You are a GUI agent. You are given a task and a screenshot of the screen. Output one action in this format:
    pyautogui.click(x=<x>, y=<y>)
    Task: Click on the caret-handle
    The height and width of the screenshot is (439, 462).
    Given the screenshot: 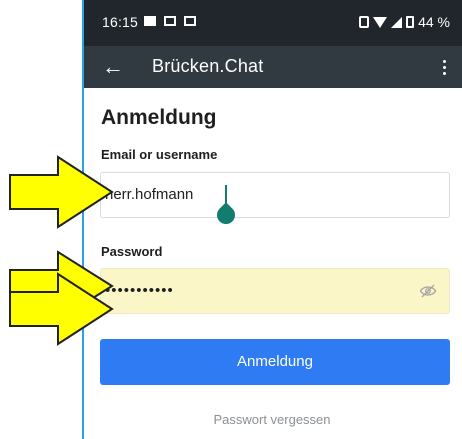 What is the action you would take?
    pyautogui.click(x=226, y=215)
    